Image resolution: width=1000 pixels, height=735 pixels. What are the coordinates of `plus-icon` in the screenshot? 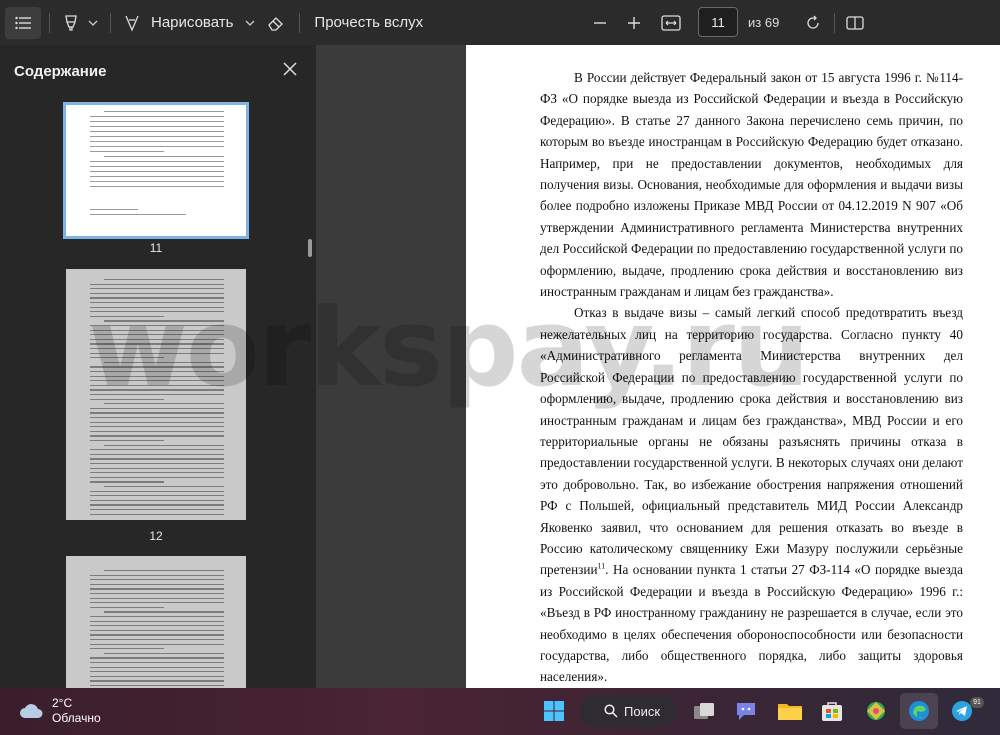 It's located at (634, 22).